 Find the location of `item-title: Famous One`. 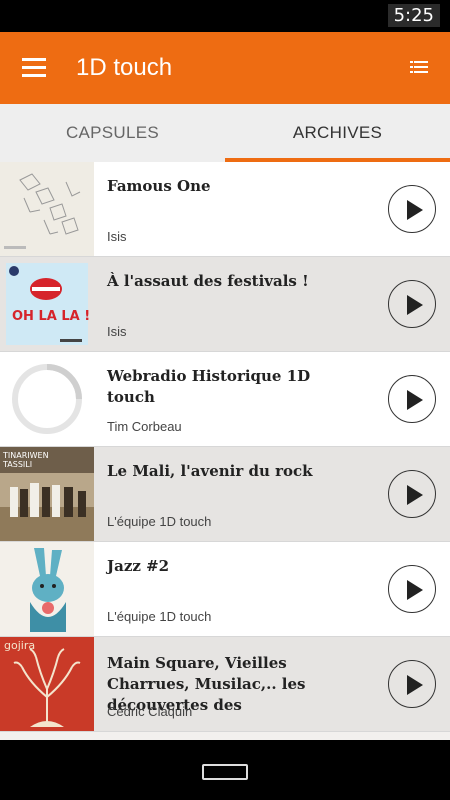

item-title: Famous One is located at coordinates (159, 186).